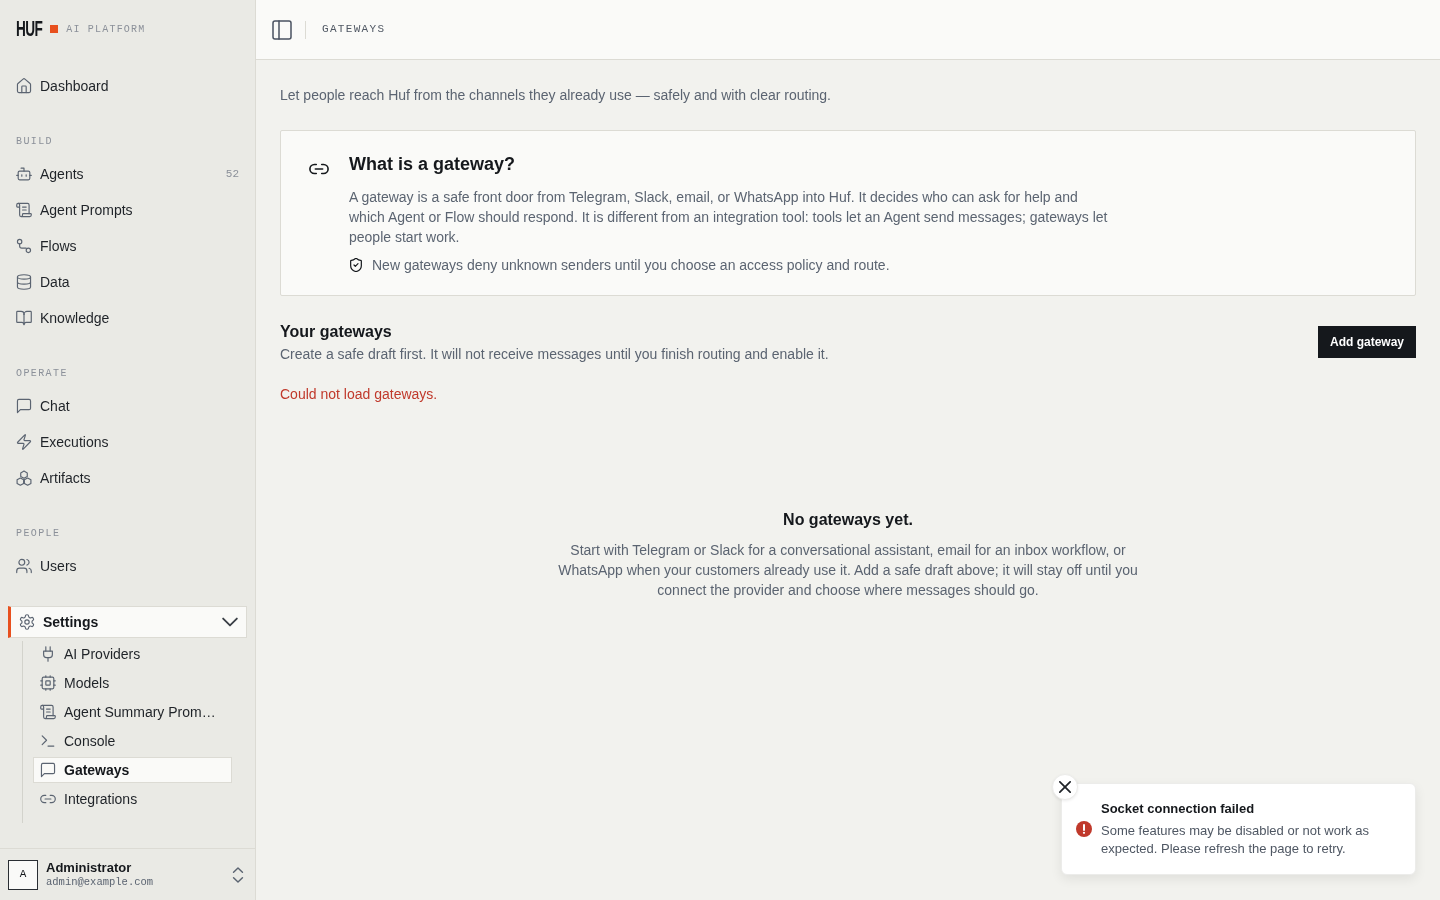  Describe the element at coordinates (1367, 342) in the screenshot. I see `add-gateway-button: Add gateway` at that location.